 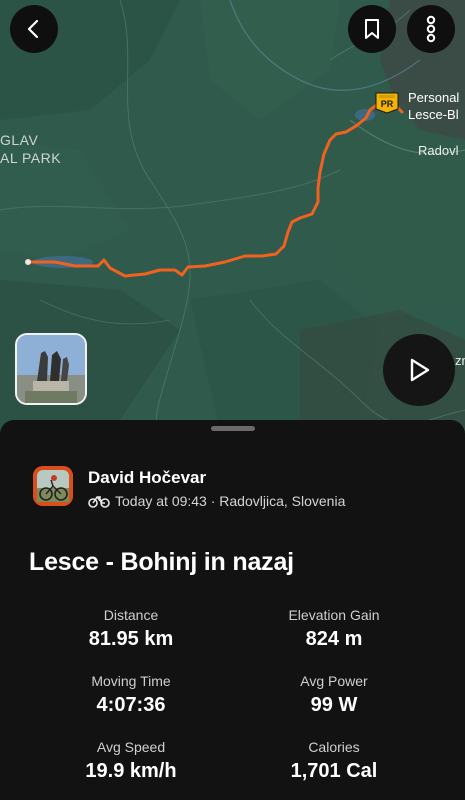 I want to click on activity-meta: Today at 09:43 · Radovljica, Slovenia, so click(x=216, y=501).